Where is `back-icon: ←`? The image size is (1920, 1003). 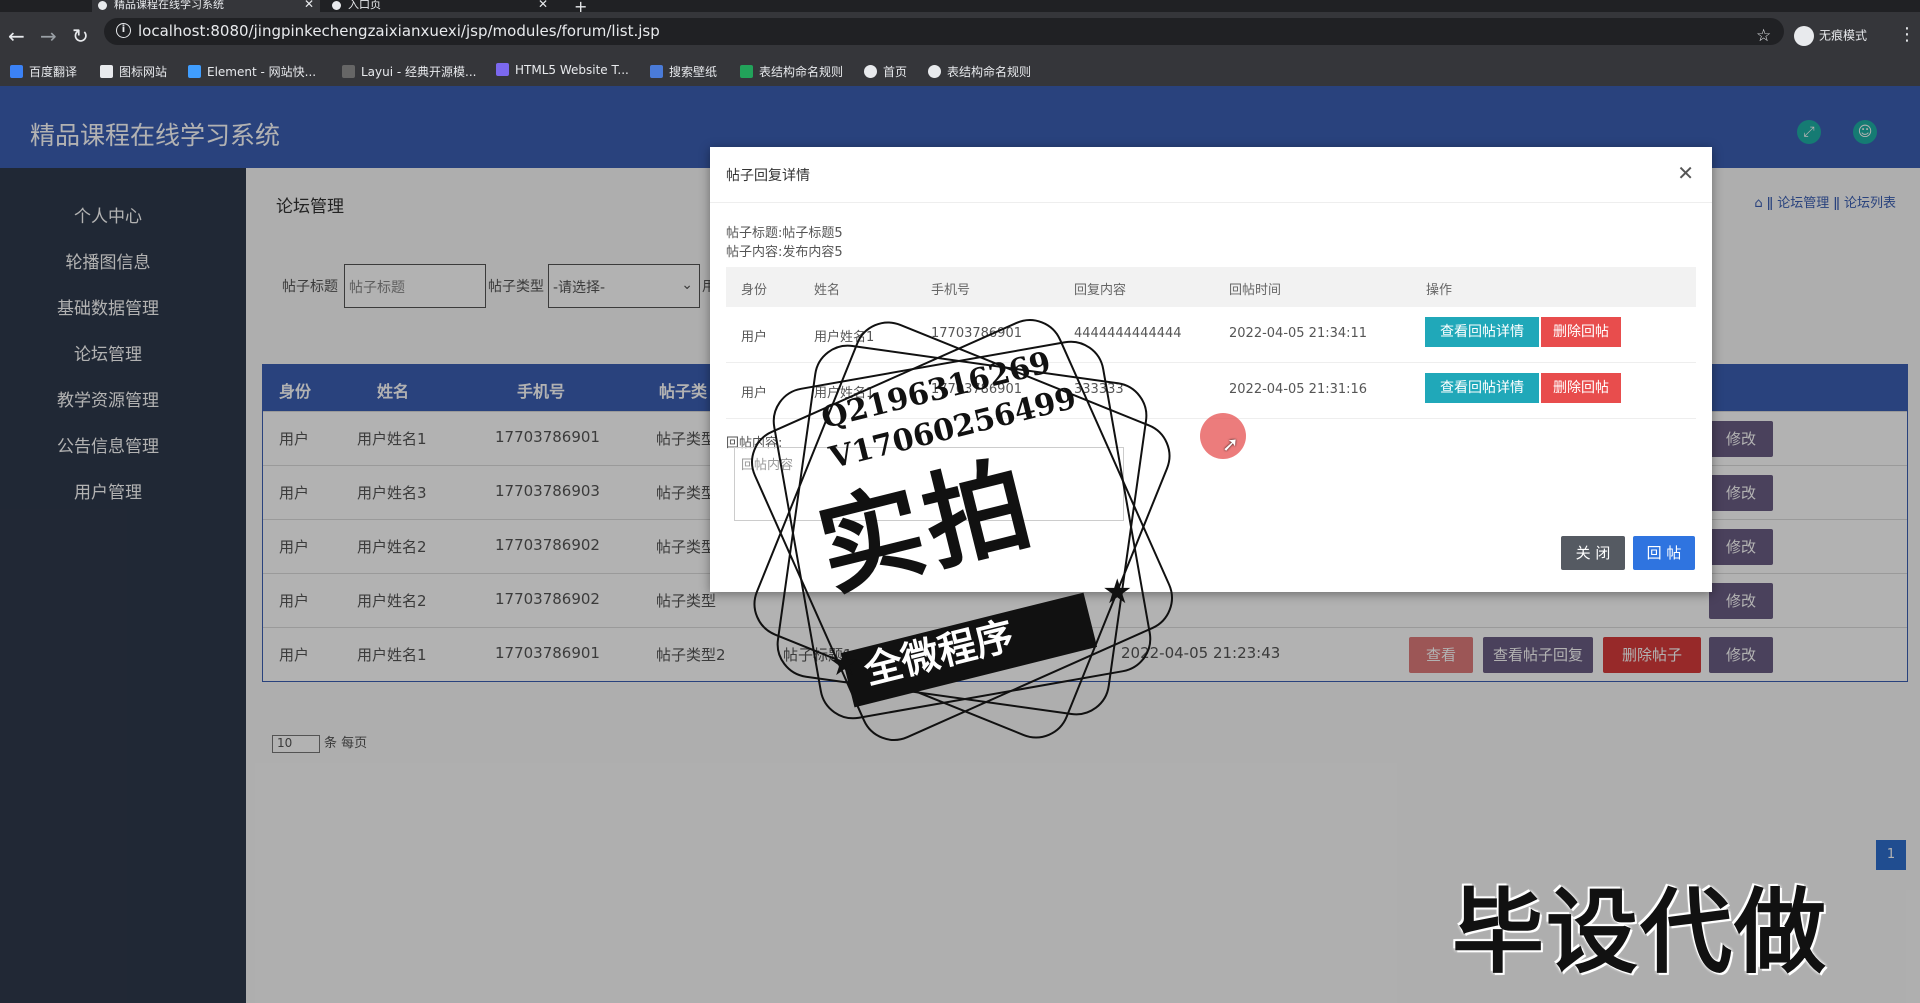 back-icon: ← is located at coordinates (16, 36).